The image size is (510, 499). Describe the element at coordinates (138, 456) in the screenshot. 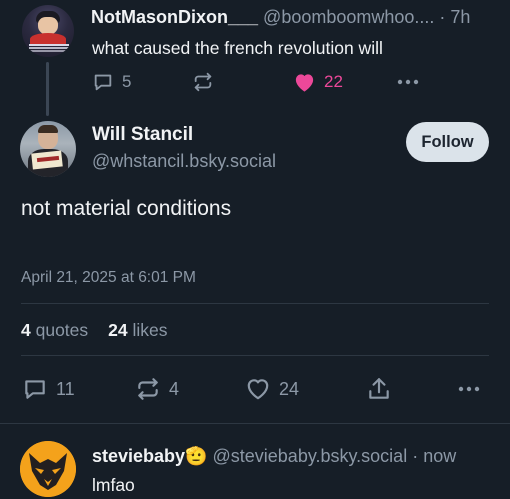

I see `reply-display-name: steviebaby` at that location.